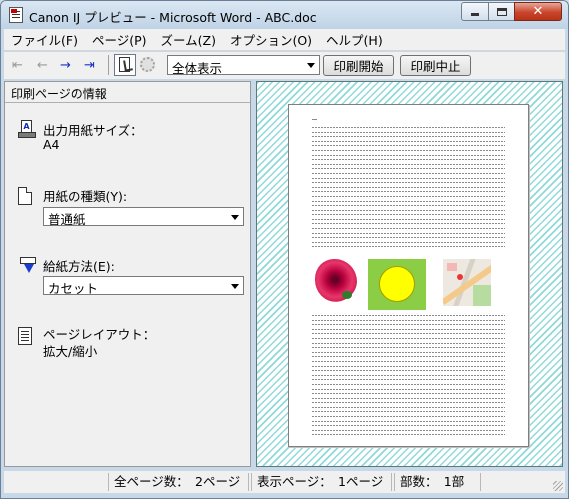 This screenshot has width=569, height=499. What do you see at coordinates (17, 65) in the screenshot?
I see `first-page-icon: ⇤` at bounding box center [17, 65].